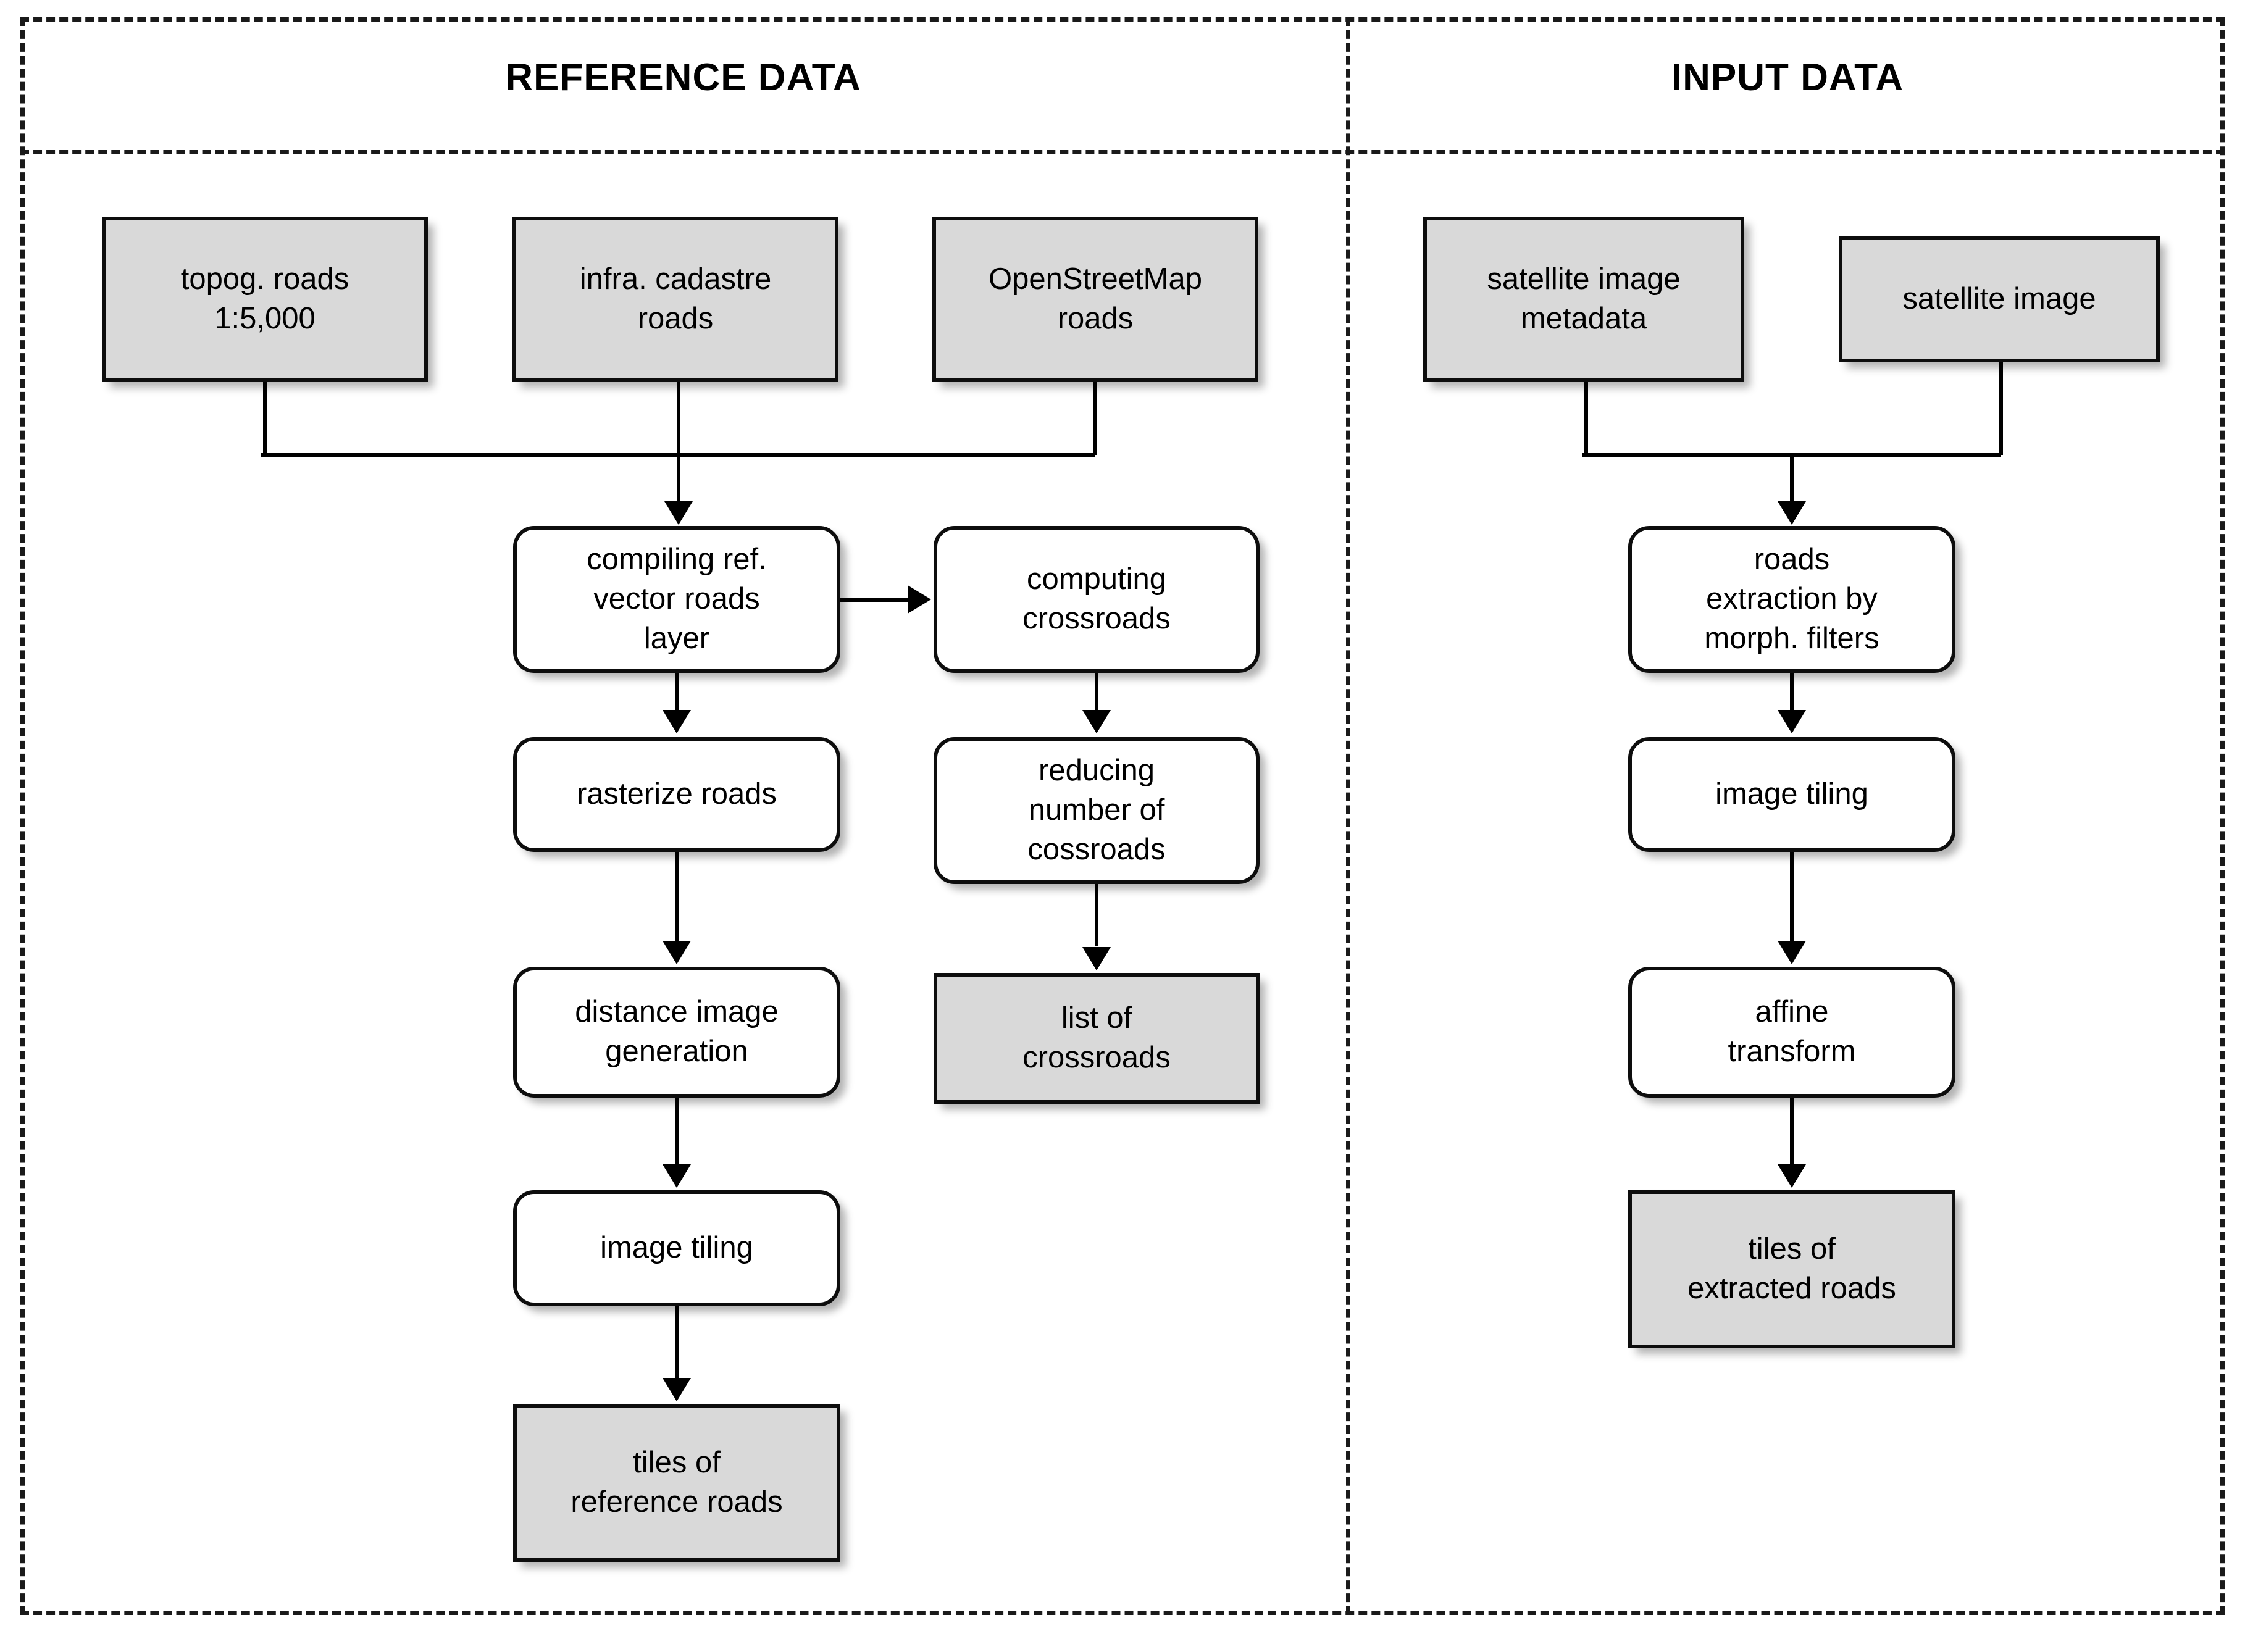  What do you see at coordinates (1096, 693) in the screenshot?
I see `edge-computing-to-reducing` at bounding box center [1096, 693].